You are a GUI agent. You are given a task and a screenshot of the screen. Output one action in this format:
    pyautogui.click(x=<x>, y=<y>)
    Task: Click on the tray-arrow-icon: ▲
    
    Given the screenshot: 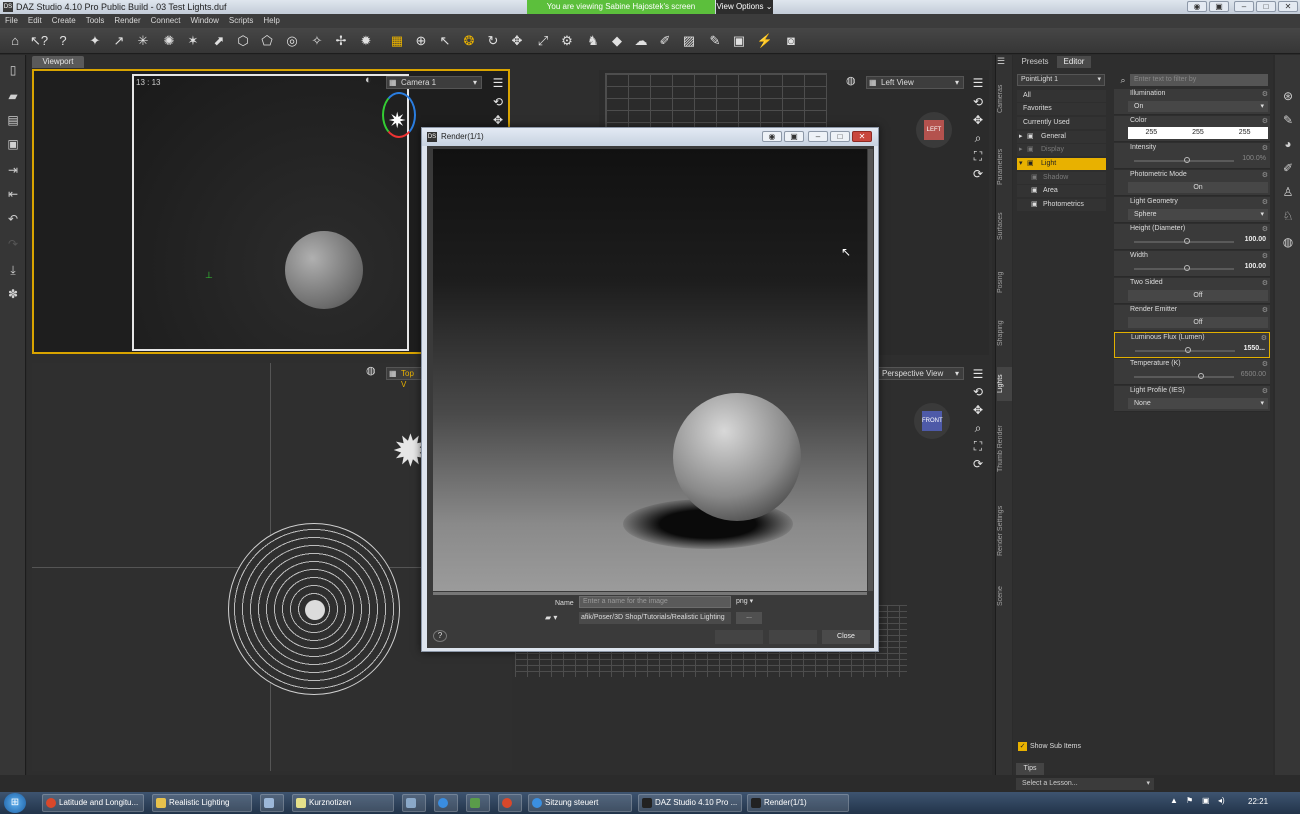 What is the action you would take?
    pyautogui.click(x=1174, y=800)
    